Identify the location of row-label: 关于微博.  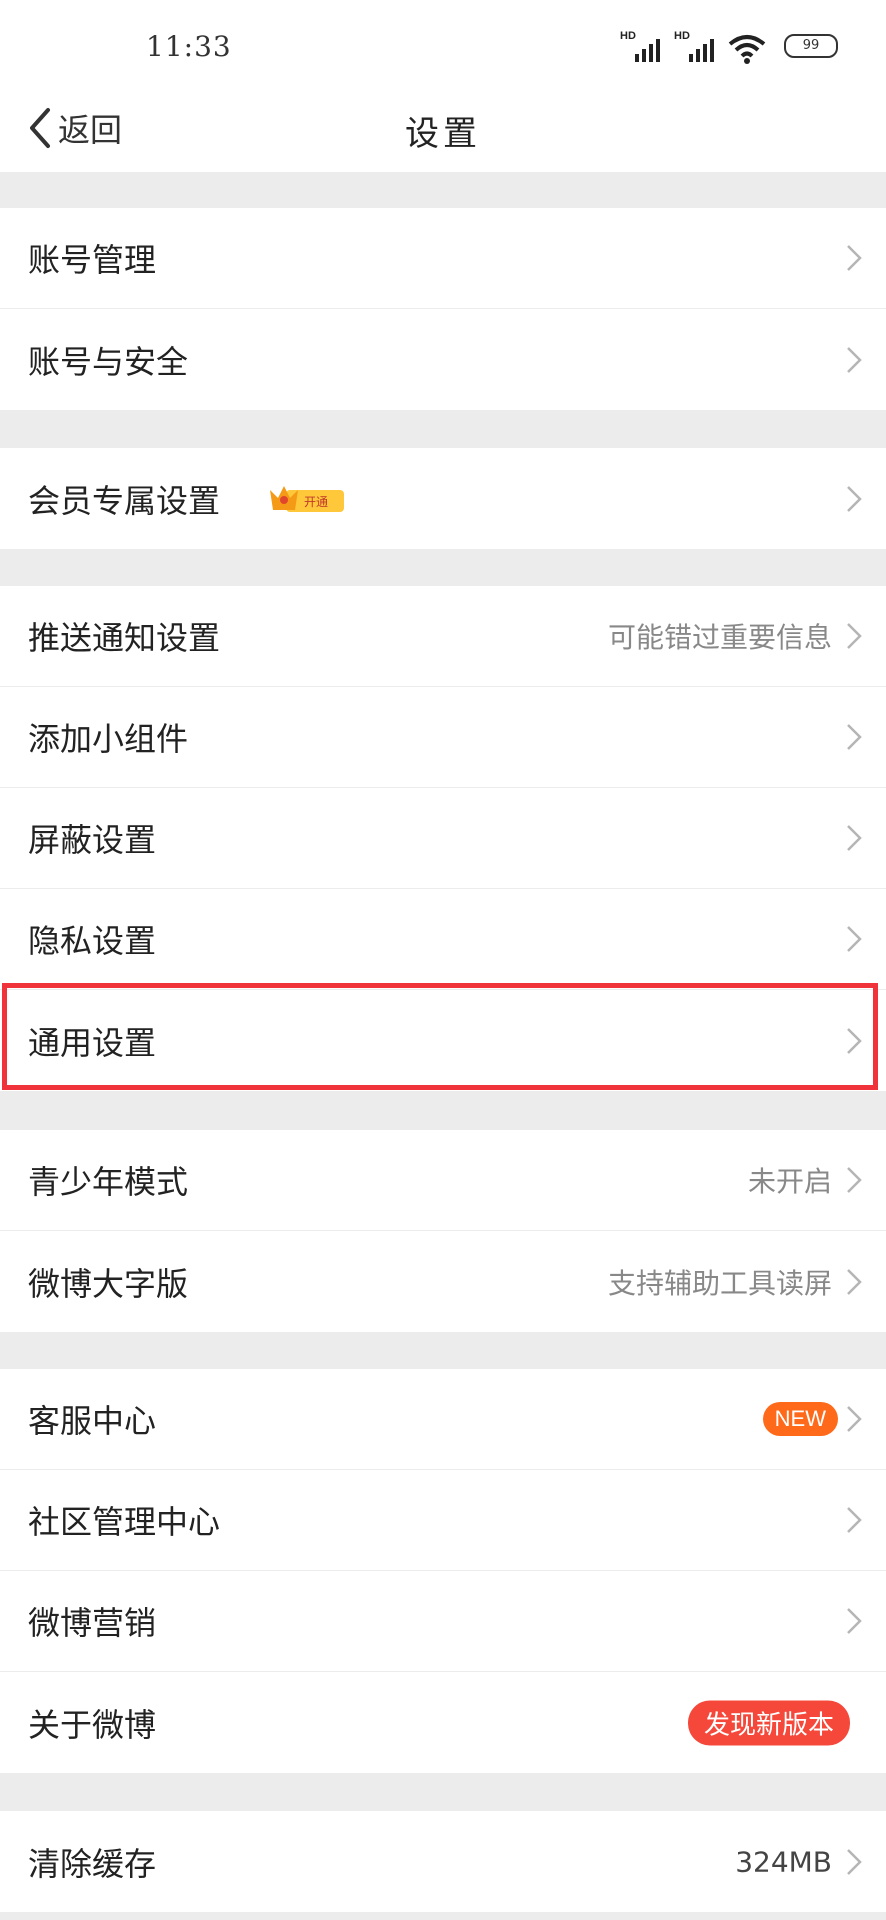
(92, 1724).